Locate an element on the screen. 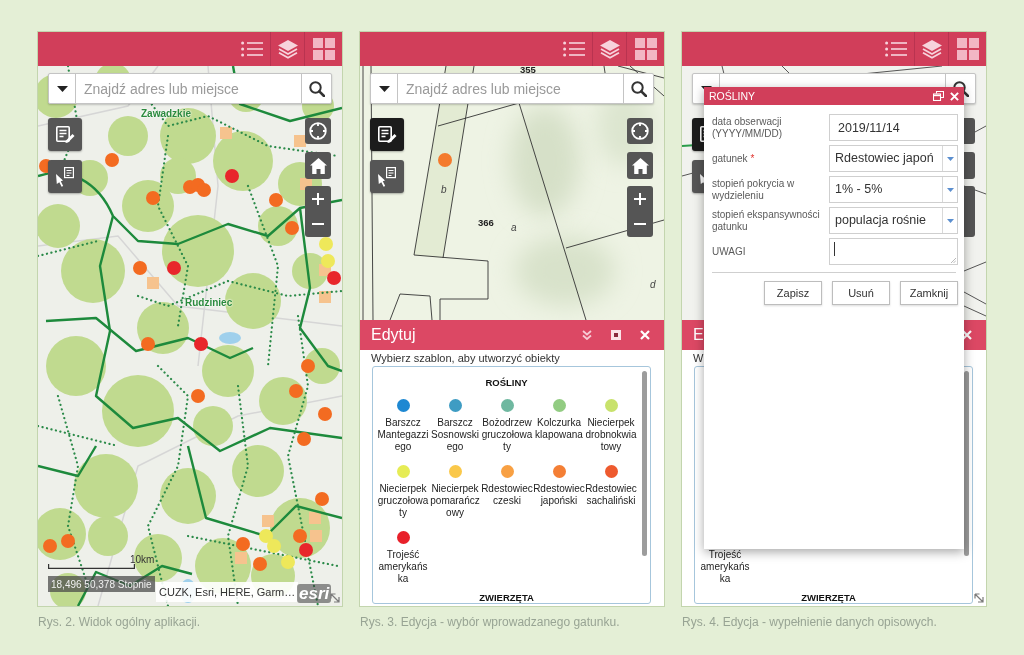 This screenshot has height=655, width=1024. map-logo: esri is located at coordinates (314, 593).